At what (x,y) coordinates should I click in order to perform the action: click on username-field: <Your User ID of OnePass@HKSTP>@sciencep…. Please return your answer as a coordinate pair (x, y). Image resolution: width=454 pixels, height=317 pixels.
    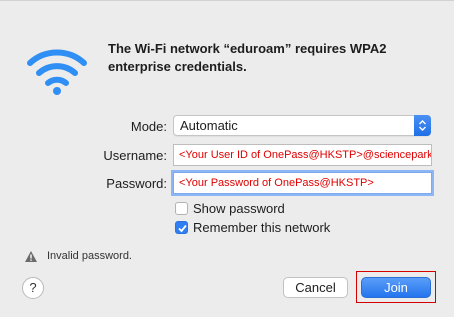
    Looking at the image, I should click on (302, 155).